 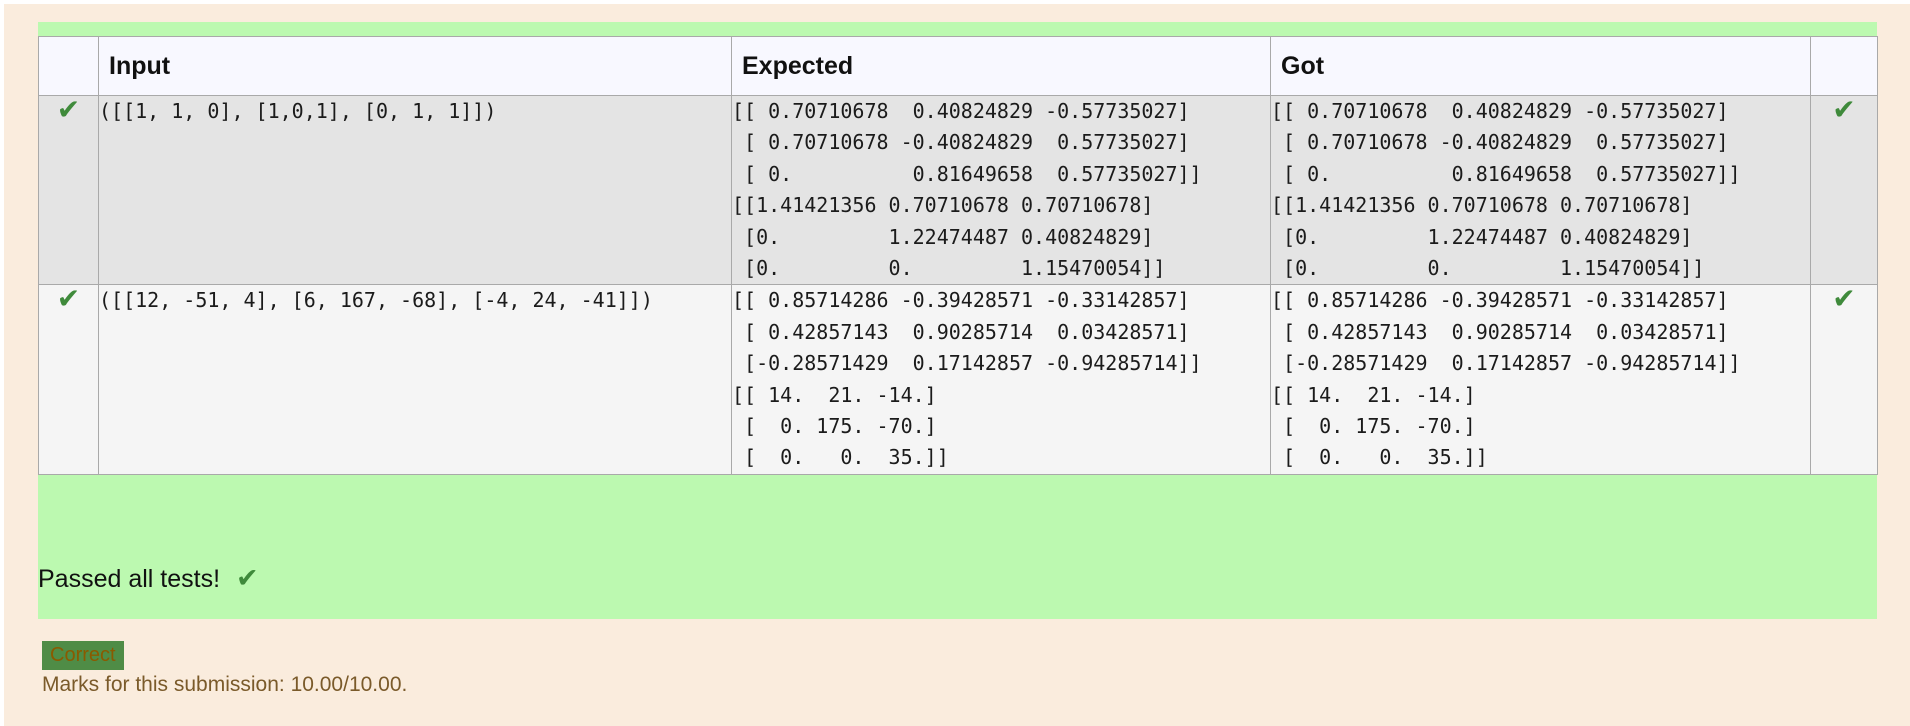 I want to click on input-header: Input, so click(x=415, y=66).